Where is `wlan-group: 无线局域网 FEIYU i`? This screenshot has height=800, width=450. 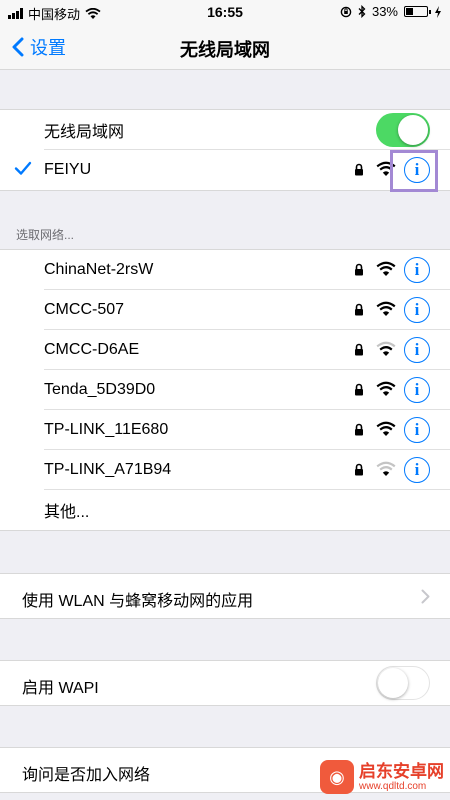 wlan-group: 无线局域网 FEIYU i is located at coordinates (225, 150).